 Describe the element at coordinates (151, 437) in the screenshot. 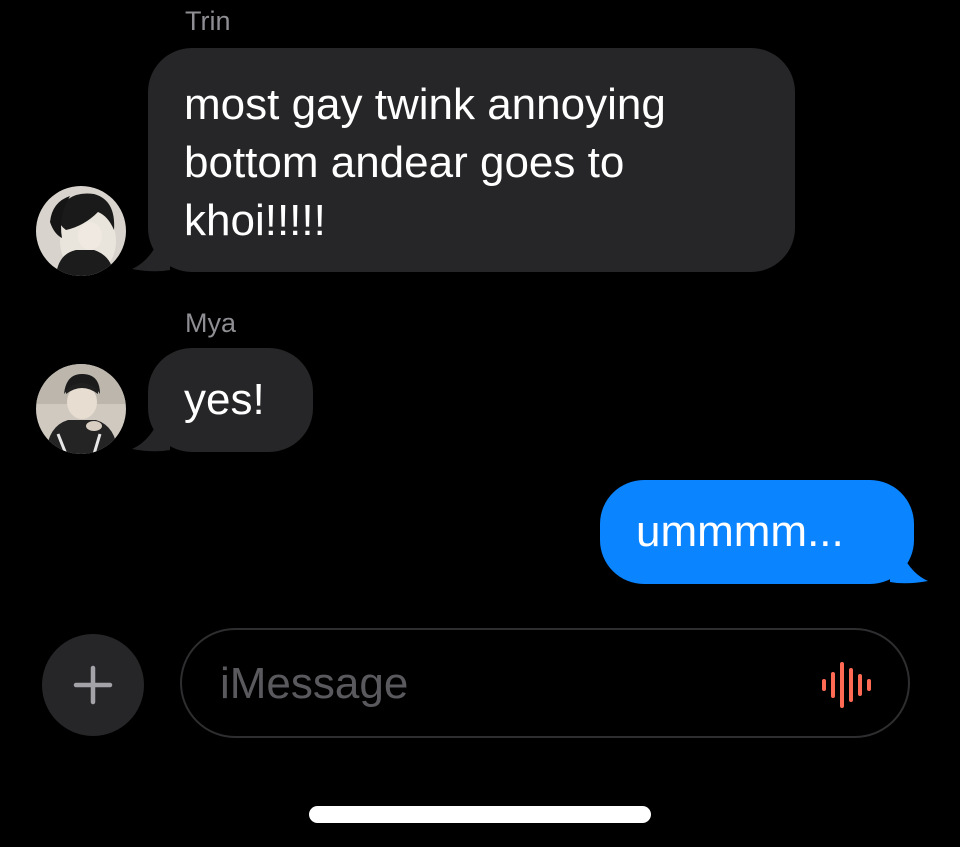

I see `bubble-tail-mya` at that location.